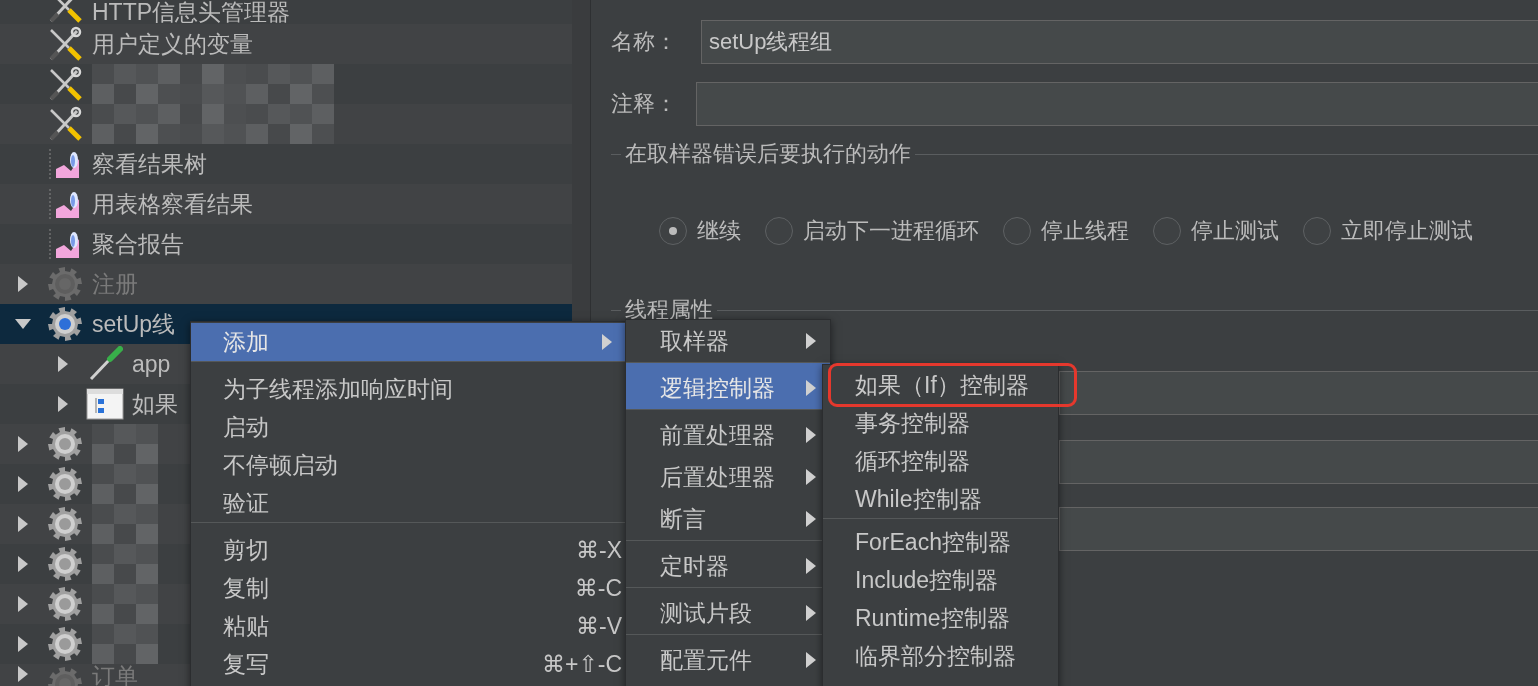  Describe the element at coordinates (669, 310) in the screenshot. I see `group-title: 线程属性` at that location.